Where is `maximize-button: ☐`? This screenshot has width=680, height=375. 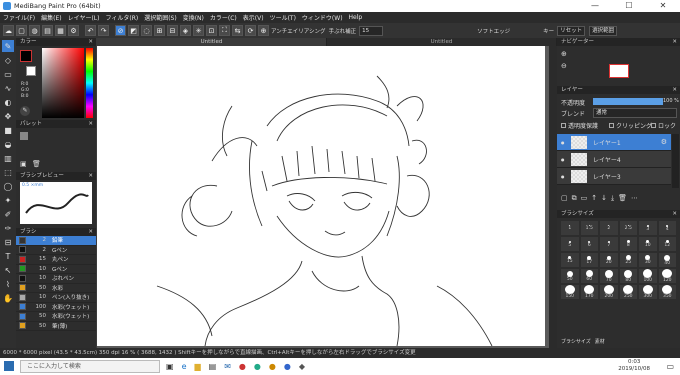
maximize-button: ☐ is located at coordinates (629, 6).